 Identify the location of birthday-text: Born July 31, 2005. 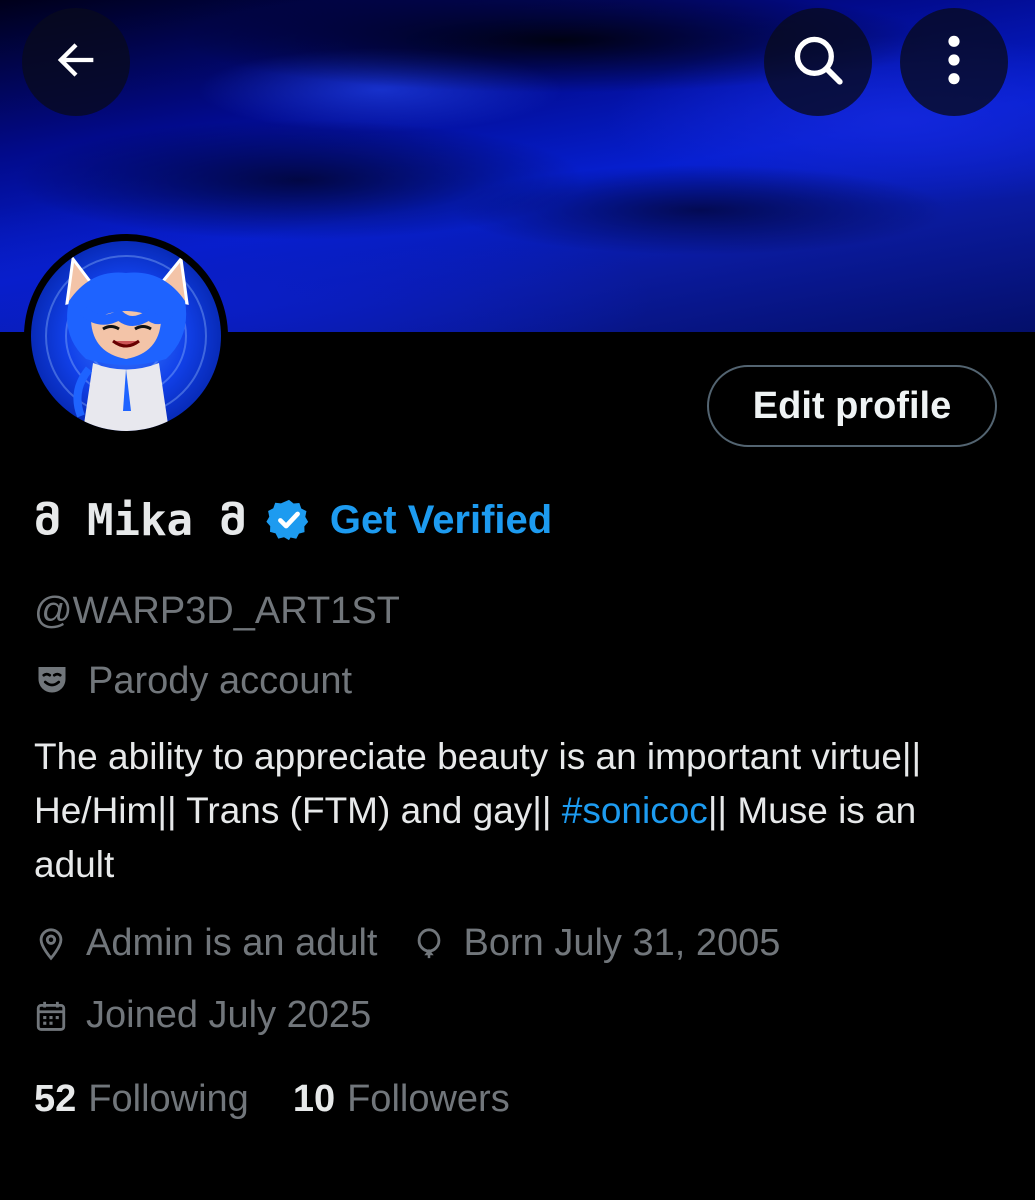
(622, 943).